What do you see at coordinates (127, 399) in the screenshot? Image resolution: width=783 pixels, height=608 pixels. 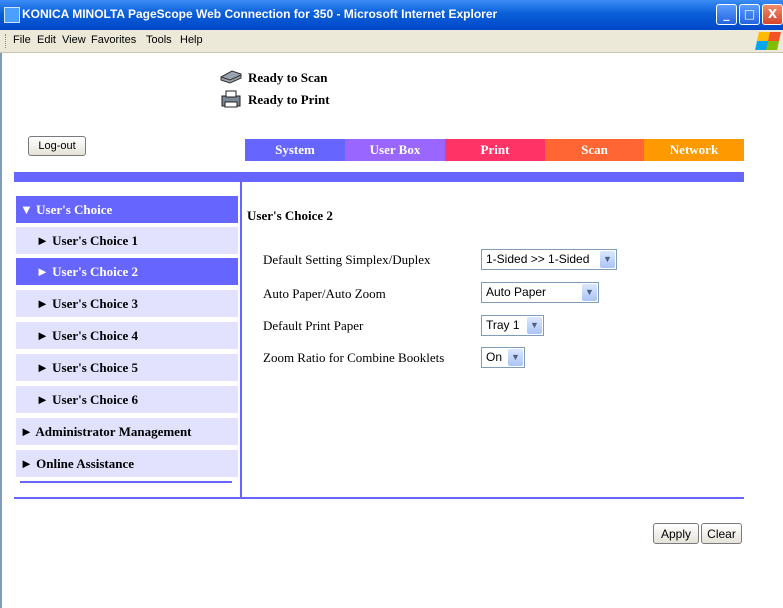 I see `sidebar-item-users-choice-6: ► User's Choice 6` at bounding box center [127, 399].